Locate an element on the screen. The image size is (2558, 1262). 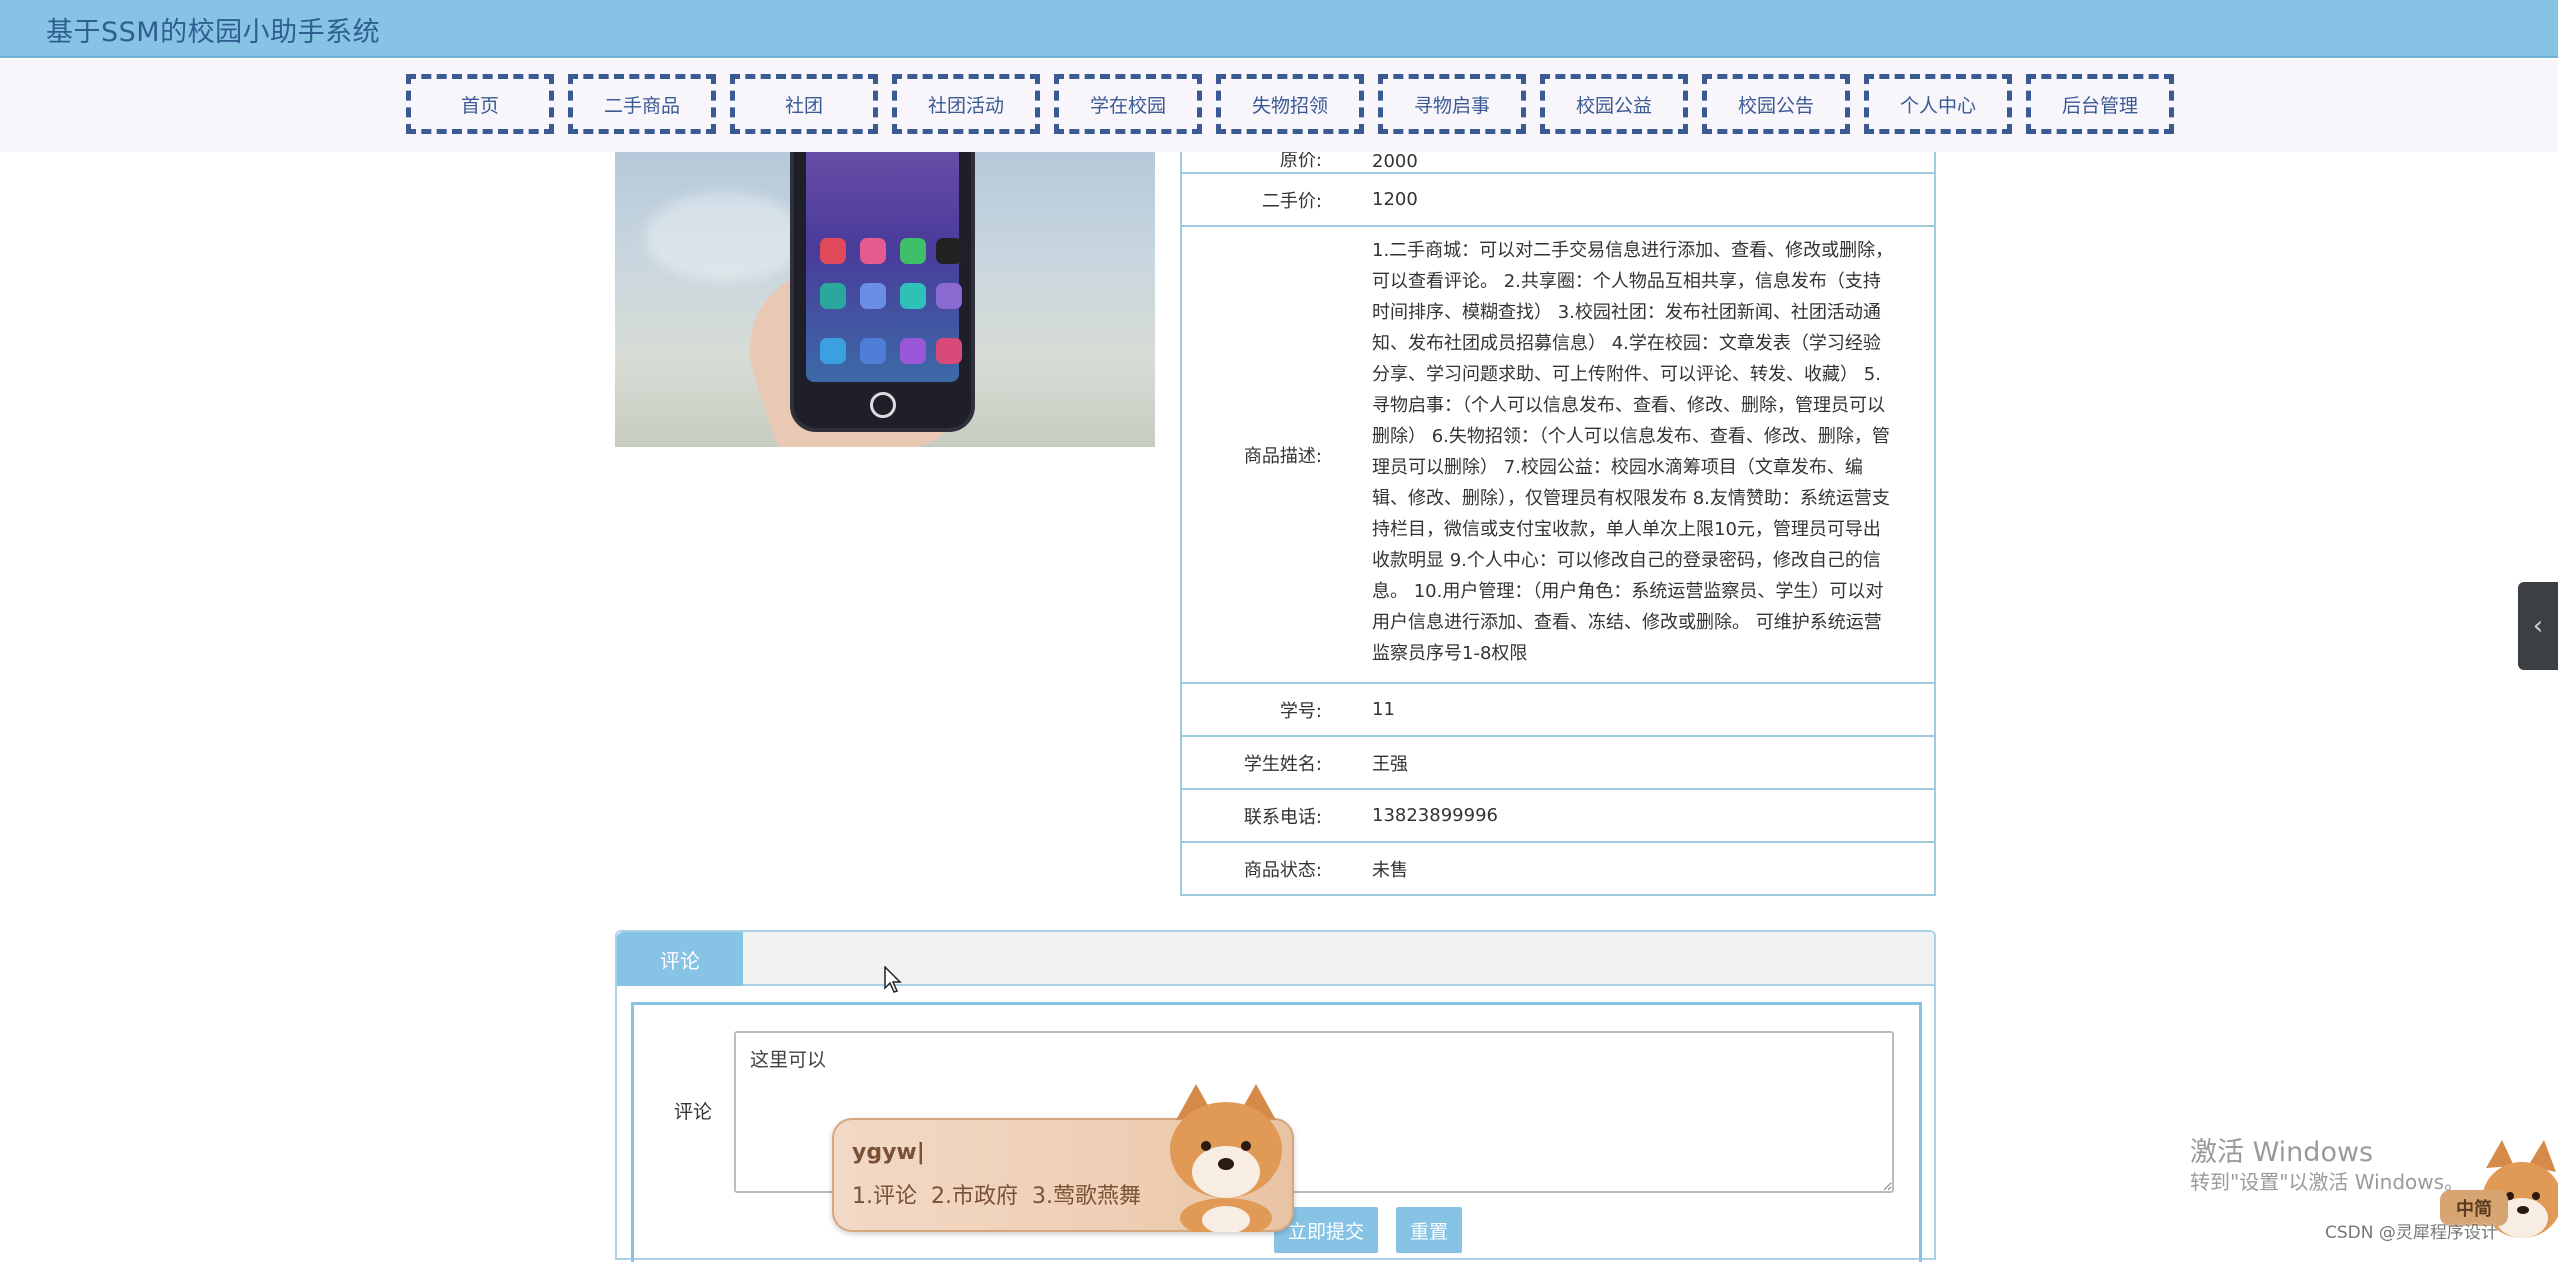
detail-row-status: 商品状态: 未售 is located at coordinates (1558, 867).